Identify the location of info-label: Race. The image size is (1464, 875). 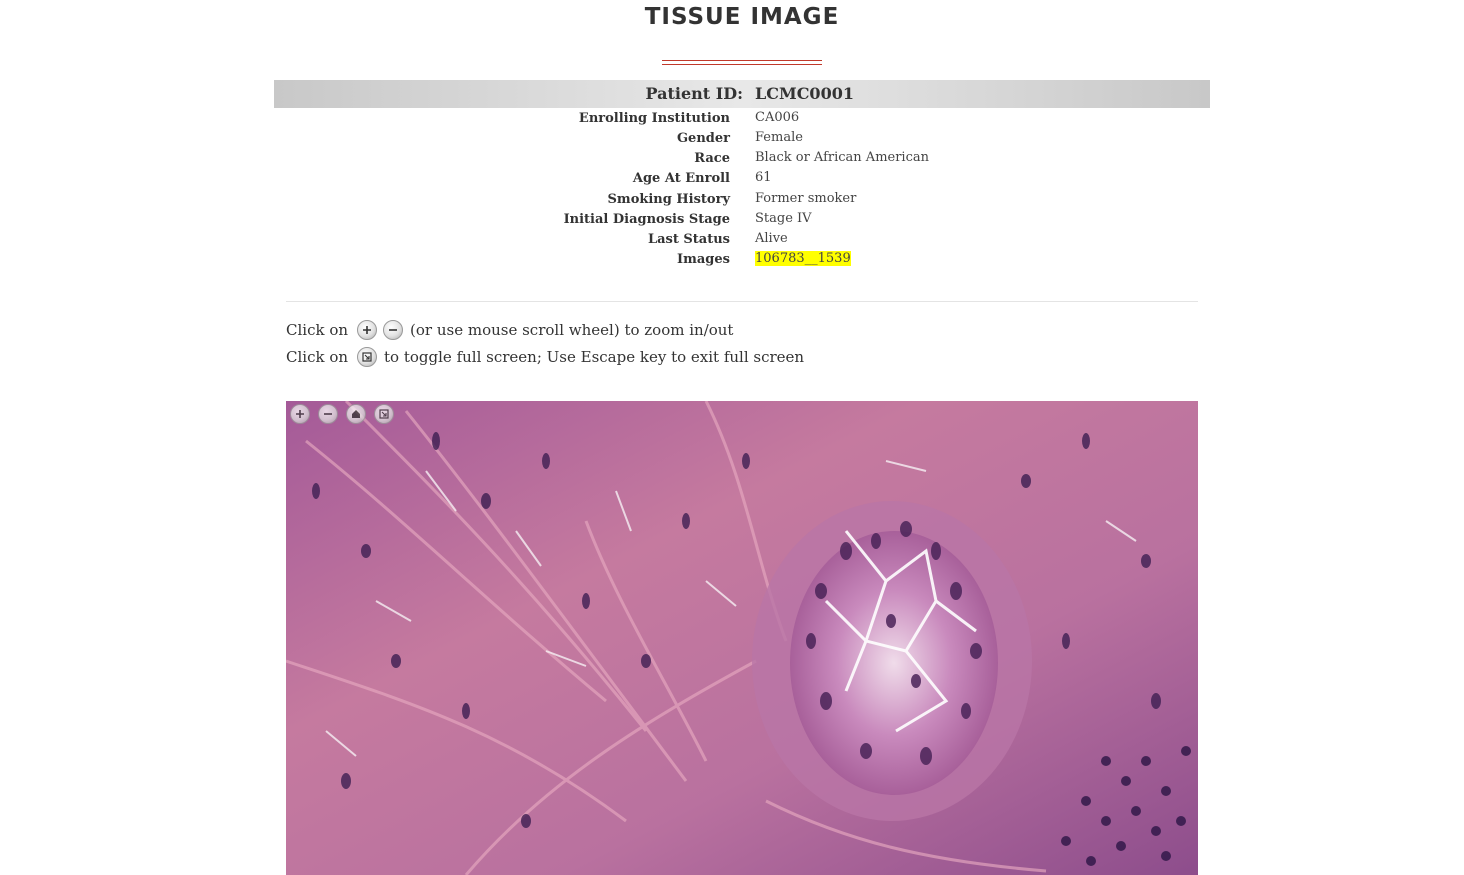
(712, 158).